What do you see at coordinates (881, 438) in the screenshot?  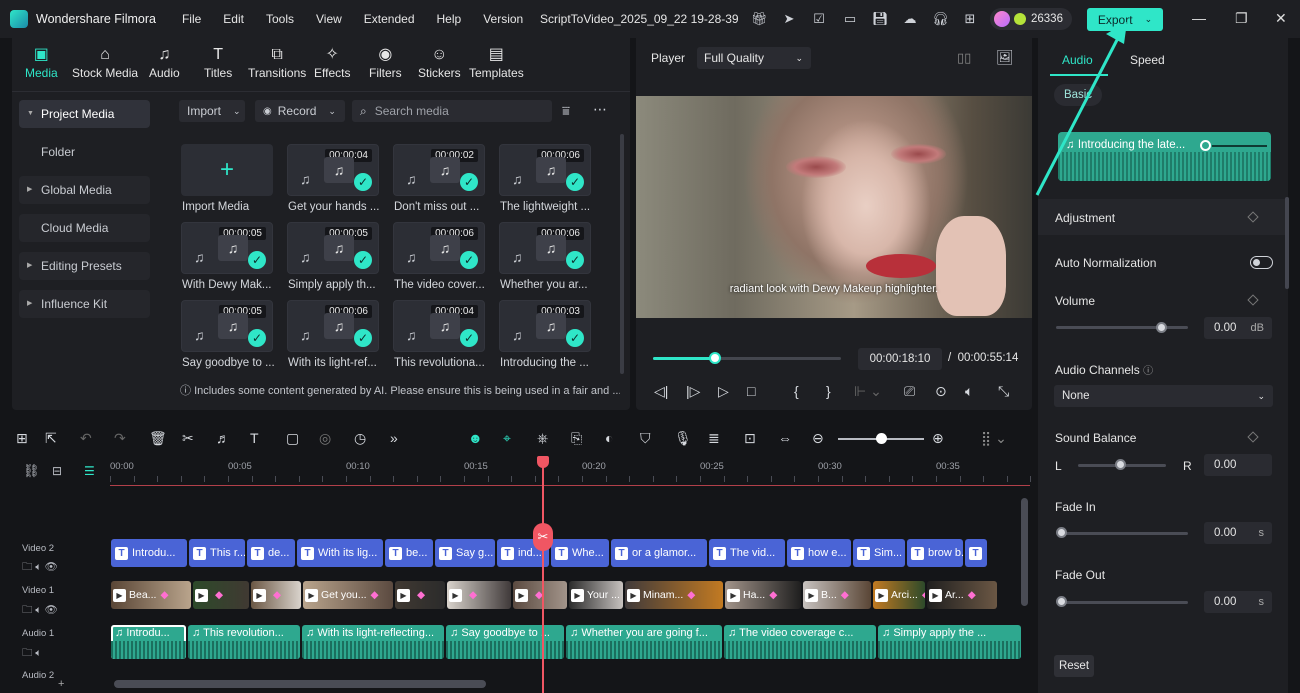 I see `zoom-slider-handle` at bounding box center [881, 438].